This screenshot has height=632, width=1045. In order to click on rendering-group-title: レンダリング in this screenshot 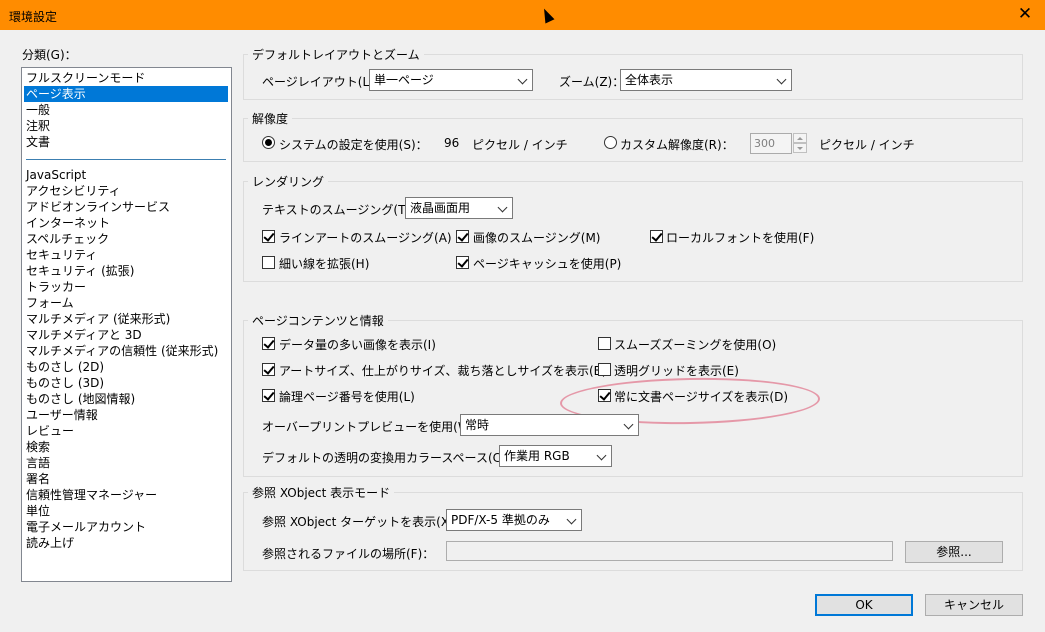, I will do `click(288, 181)`.